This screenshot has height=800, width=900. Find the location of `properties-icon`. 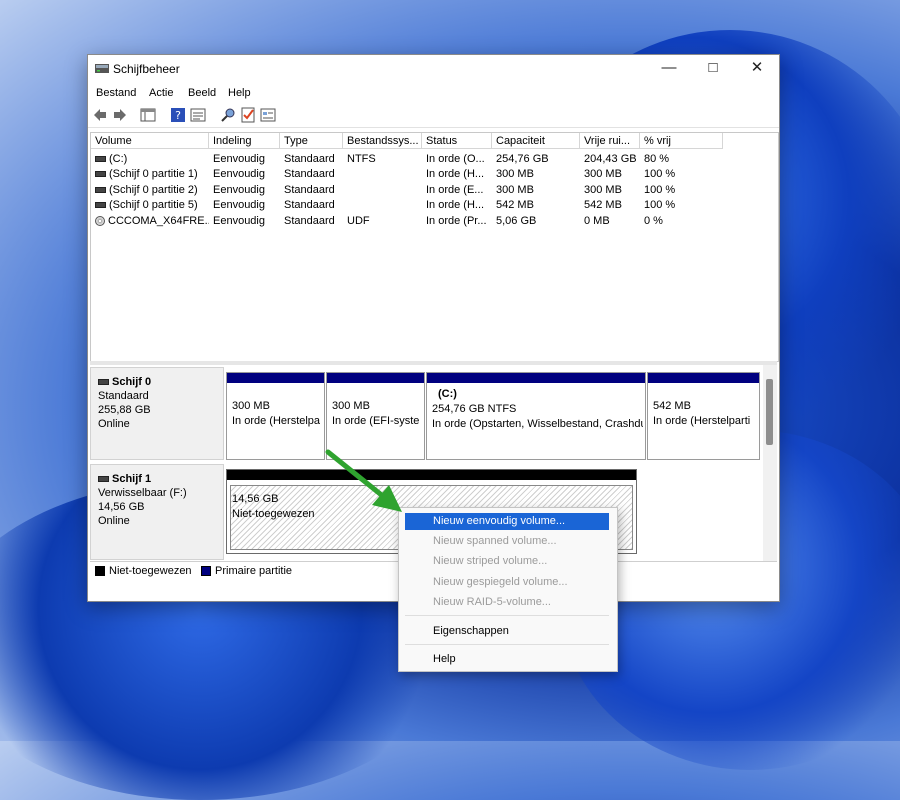

properties-icon is located at coordinates (198, 115).